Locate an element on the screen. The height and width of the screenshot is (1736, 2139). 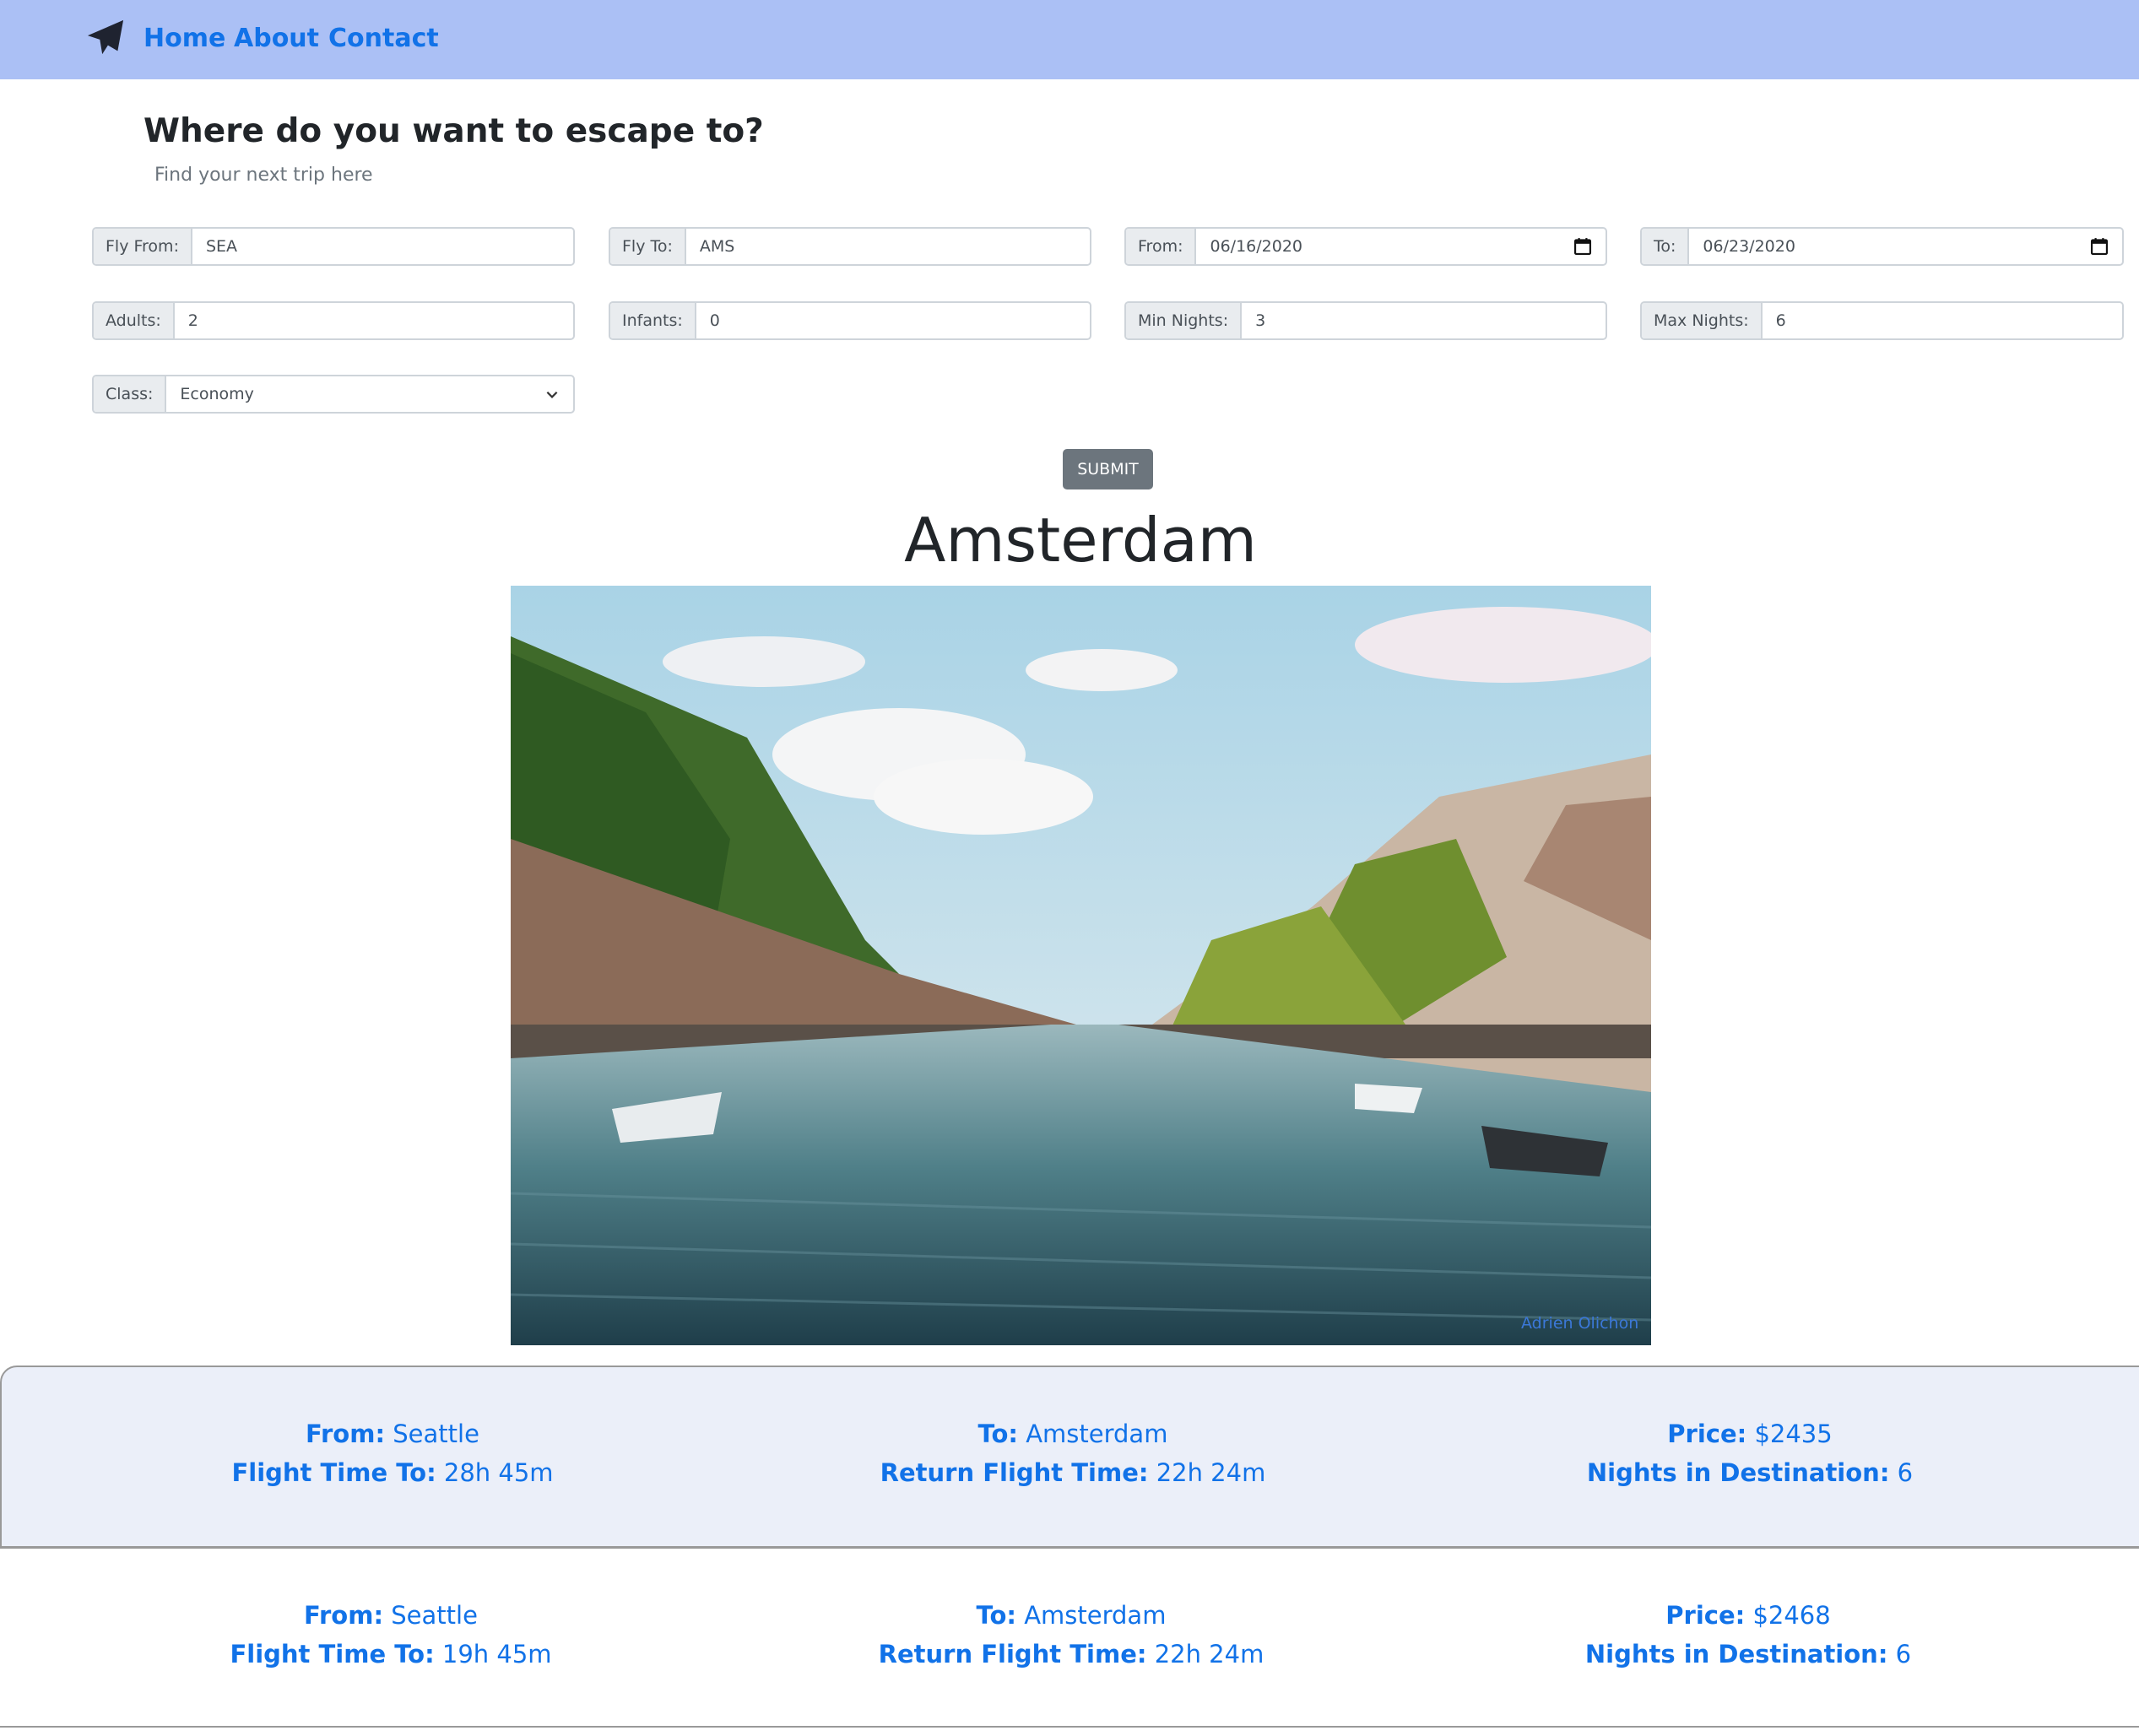
min-nights-group: Min Nights: 3 is located at coordinates (1365, 320).